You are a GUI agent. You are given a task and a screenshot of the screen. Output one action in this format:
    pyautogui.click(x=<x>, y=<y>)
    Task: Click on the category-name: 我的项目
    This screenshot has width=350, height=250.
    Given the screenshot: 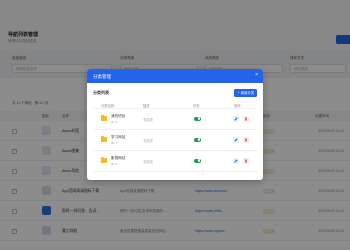 What is the action you would take?
    pyautogui.click(x=118, y=116)
    